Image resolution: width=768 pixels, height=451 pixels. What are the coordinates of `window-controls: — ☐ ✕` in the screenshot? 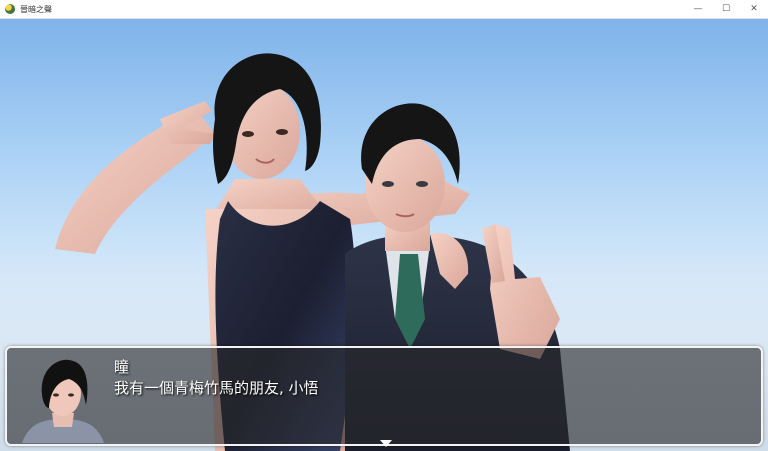 It's located at (726, 9).